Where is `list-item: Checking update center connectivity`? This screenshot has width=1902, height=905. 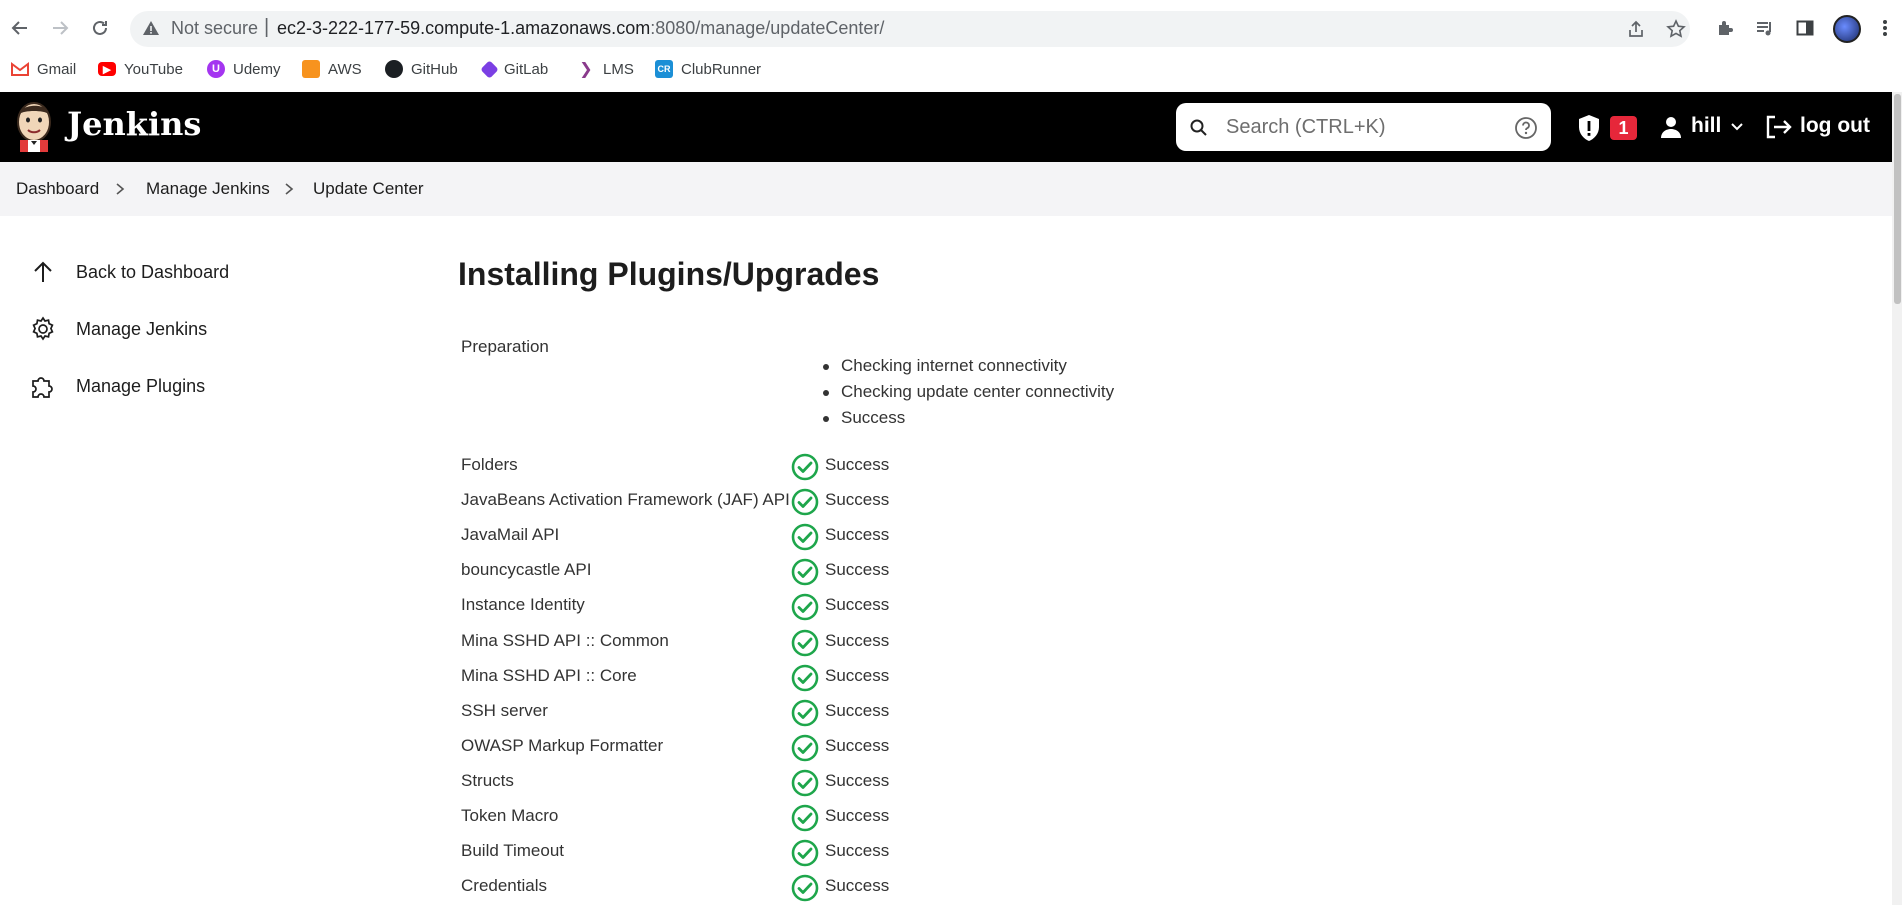
list-item: Checking update center connectivity is located at coordinates (968, 392).